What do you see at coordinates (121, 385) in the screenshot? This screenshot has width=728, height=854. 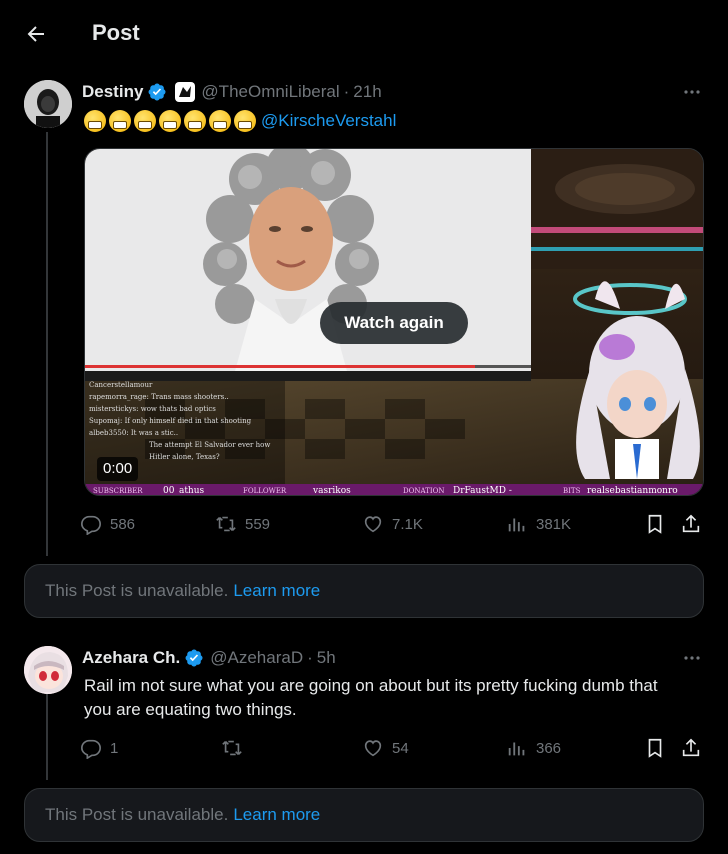 I see `chat-line: Cancerstellamour` at bounding box center [121, 385].